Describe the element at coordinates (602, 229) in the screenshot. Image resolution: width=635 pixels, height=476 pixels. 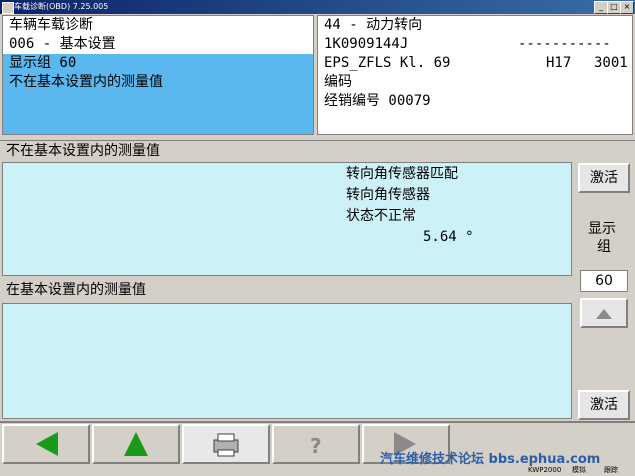
I see `display-group-caption-1: 显示` at that location.